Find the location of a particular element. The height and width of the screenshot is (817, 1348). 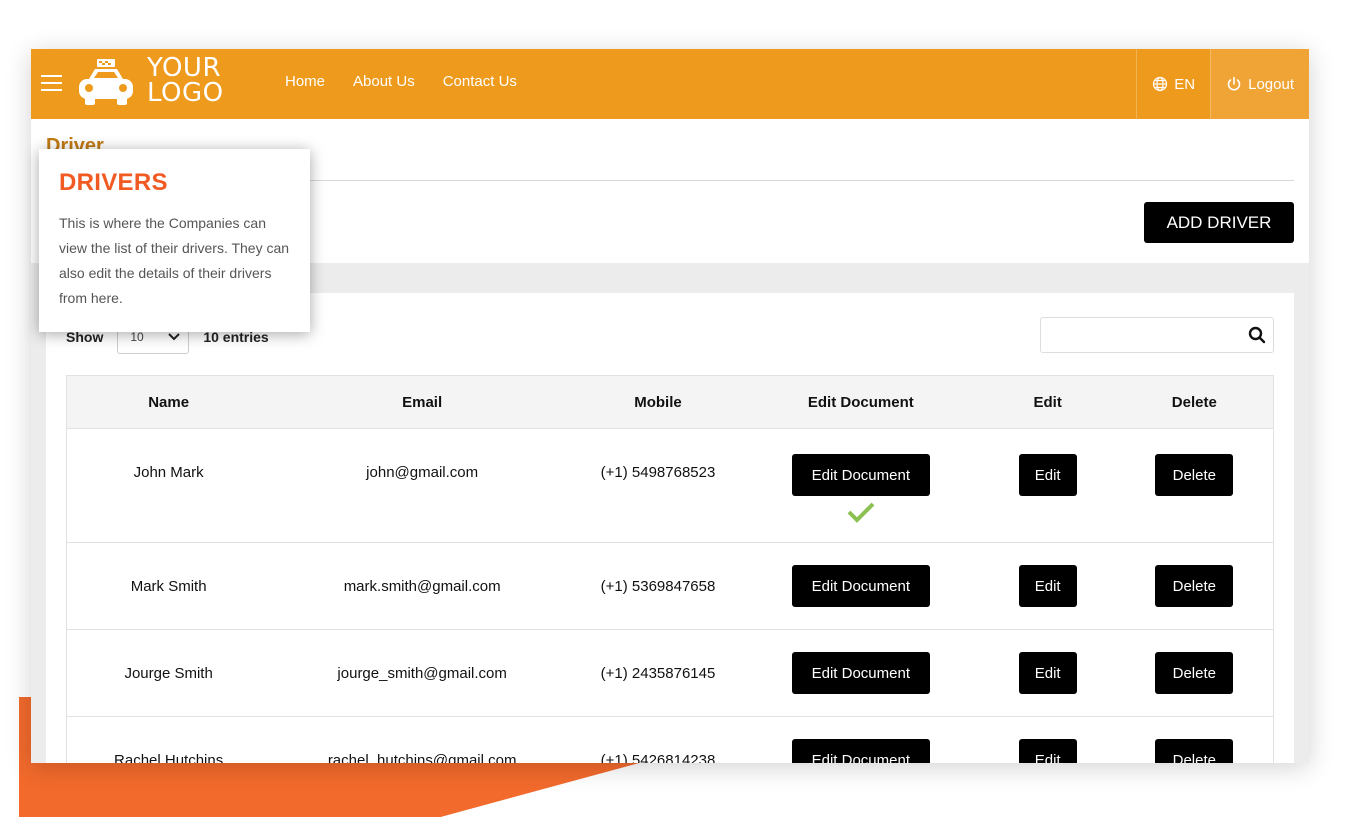

hamburger-icon is located at coordinates (51, 83).